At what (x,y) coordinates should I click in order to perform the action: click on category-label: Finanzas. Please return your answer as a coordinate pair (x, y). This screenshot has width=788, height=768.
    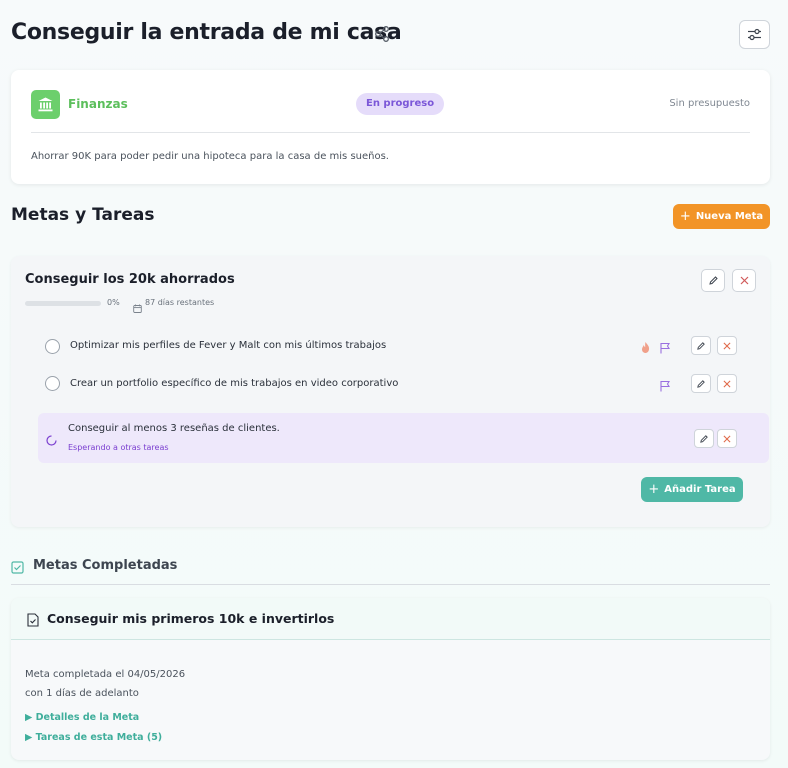
    Looking at the image, I should click on (98, 104).